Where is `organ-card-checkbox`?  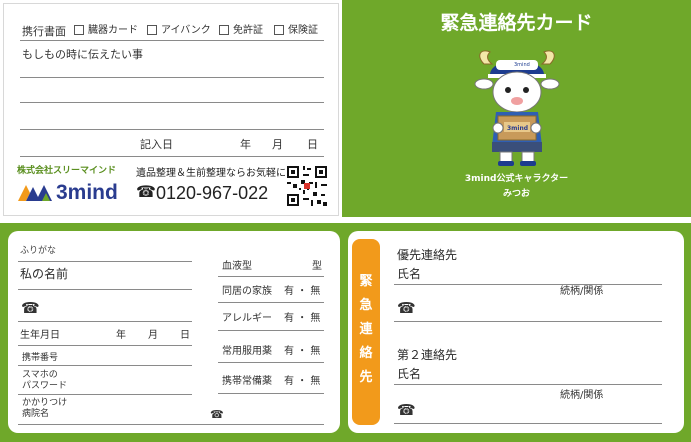 organ-card-checkbox is located at coordinates (79, 30).